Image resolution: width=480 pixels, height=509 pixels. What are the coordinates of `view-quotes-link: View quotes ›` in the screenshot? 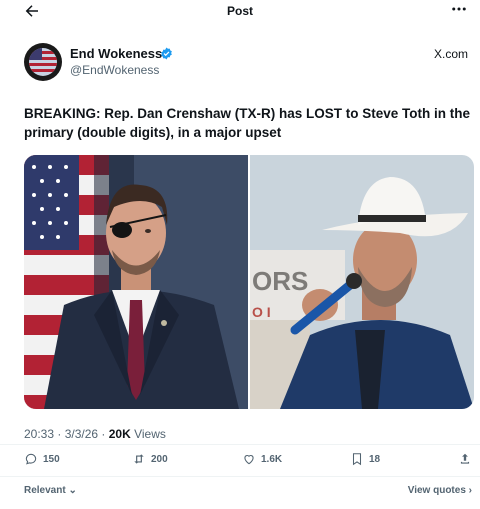 It's located at (440, 490).